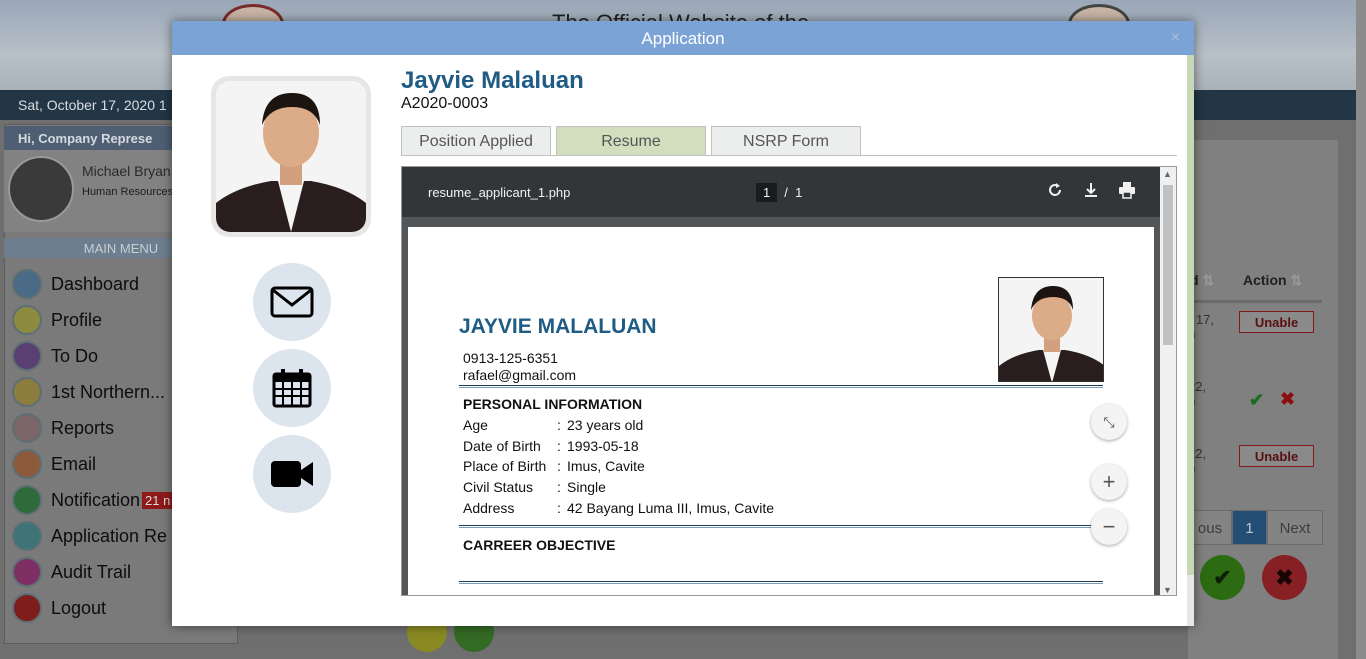 The height and width of the screenshot is (659, 1366). Describe the element at coordinates (1055, 190) in the screenshot. I see `rotate-icon` at that location.